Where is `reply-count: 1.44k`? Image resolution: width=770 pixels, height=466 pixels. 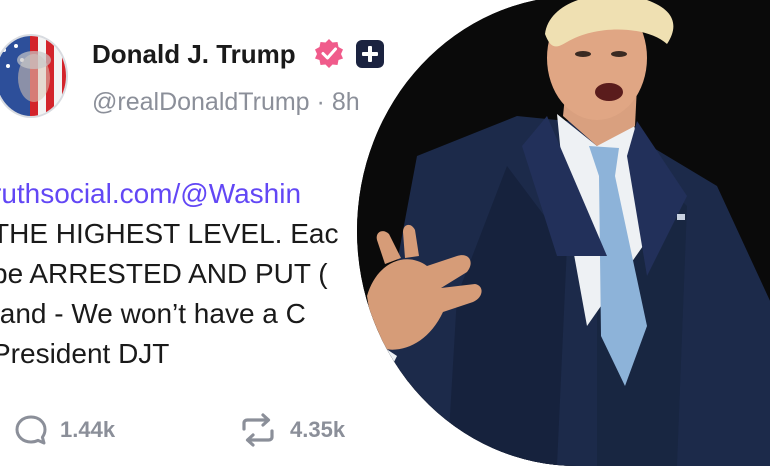
reply-count: 1.44k is located at coordinates (88, 429).